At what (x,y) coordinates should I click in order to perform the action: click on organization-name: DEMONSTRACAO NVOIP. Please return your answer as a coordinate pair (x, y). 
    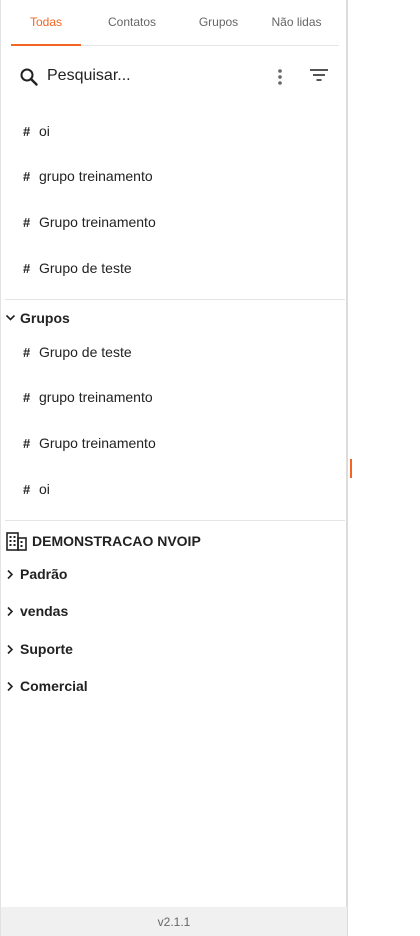
    Looking at the image, I should click on (116, 541).